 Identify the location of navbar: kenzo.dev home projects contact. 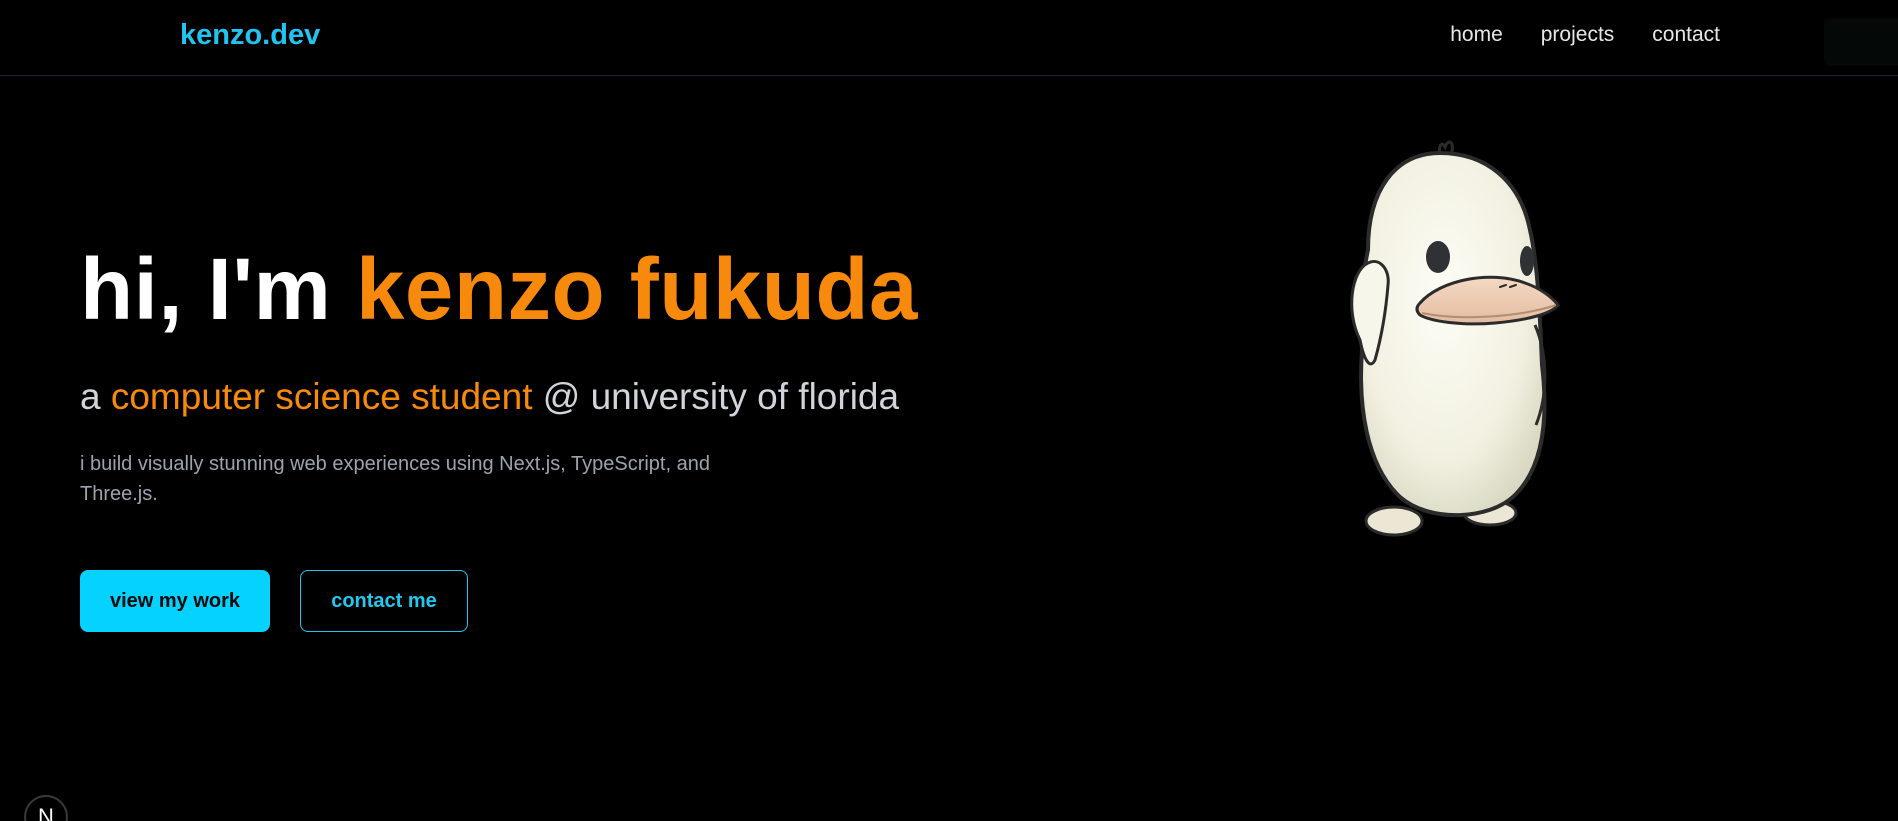
(949, 38).